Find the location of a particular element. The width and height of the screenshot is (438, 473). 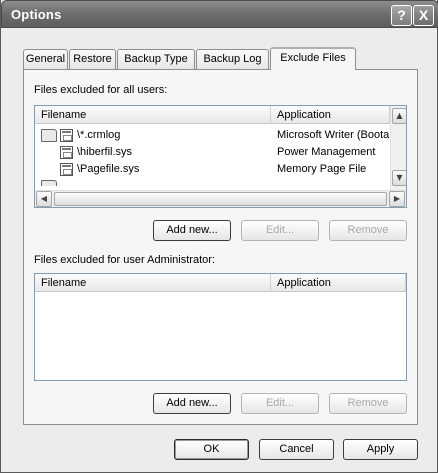

help-button: ? is located at coordinates (401, 15).